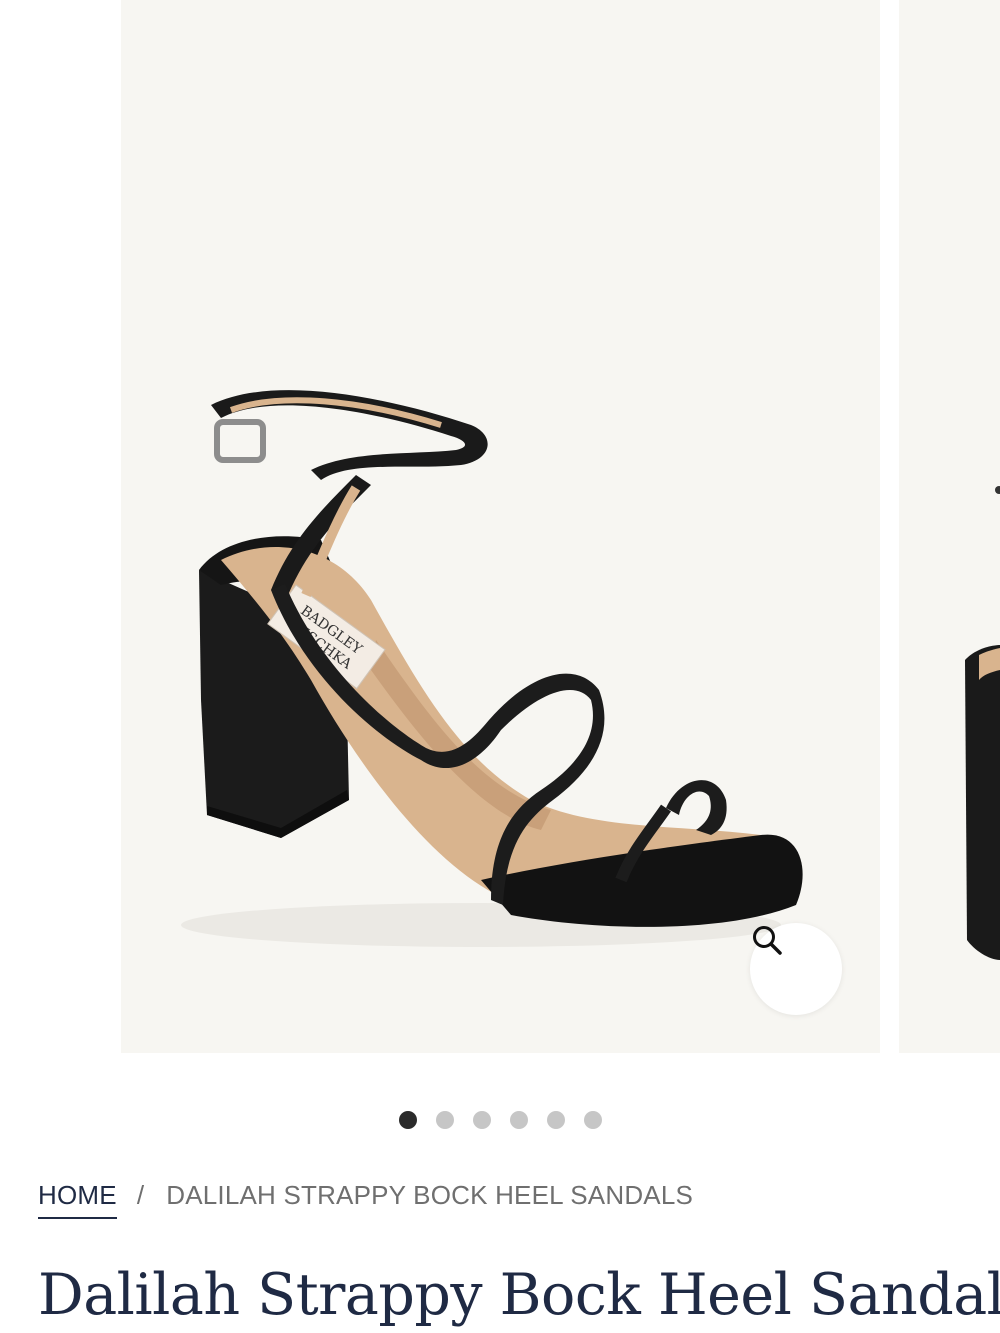  I want to click on breadcrumb: HOME / DALILAH STRAPPY BOCK HEEL SANDALS, so click(365, 1200).